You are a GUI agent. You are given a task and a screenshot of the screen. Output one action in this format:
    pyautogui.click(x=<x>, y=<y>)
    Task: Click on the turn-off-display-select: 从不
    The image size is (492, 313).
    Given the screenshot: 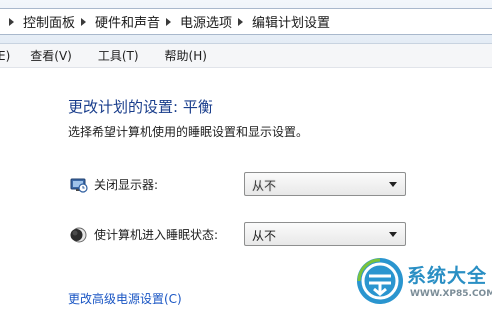 What is the action you would take?
    pyautogui.click(x=325, y=184)
    